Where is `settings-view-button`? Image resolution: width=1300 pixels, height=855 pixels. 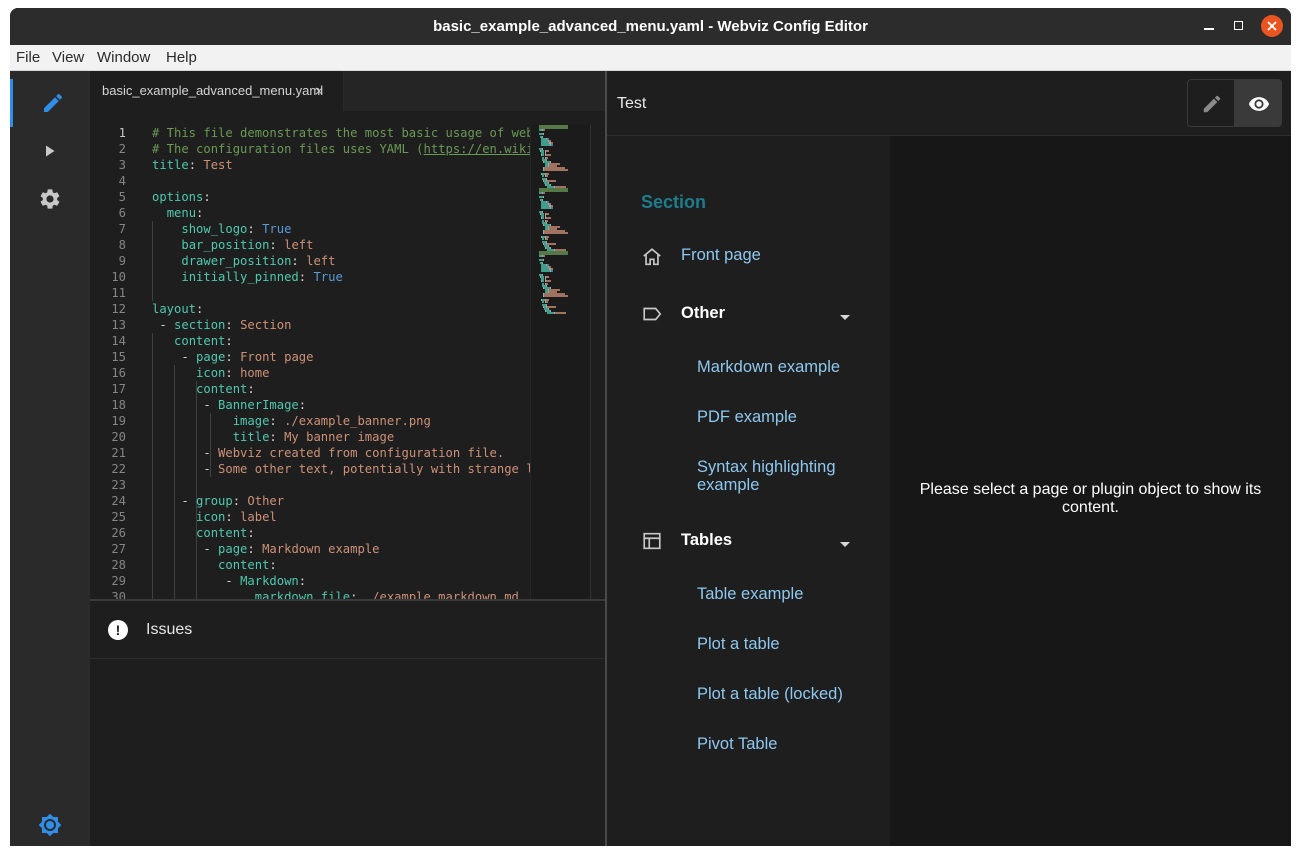
settings-view-button is located at coordinates (50, 199).